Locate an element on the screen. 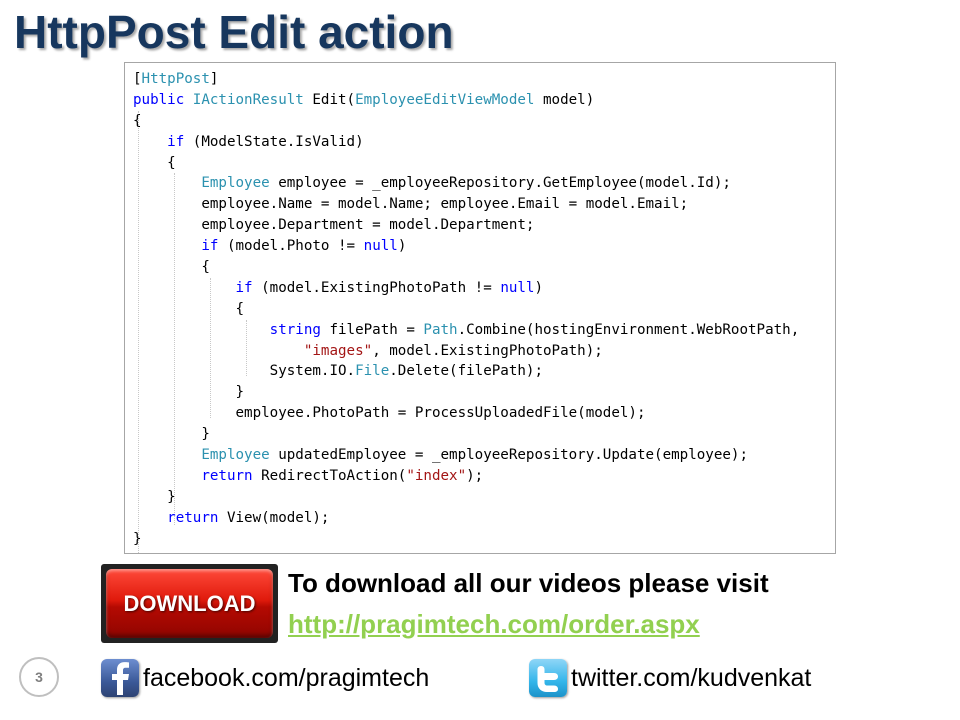 The image size is (960, 720). code-token: ); is located at coordinates (475, 475).